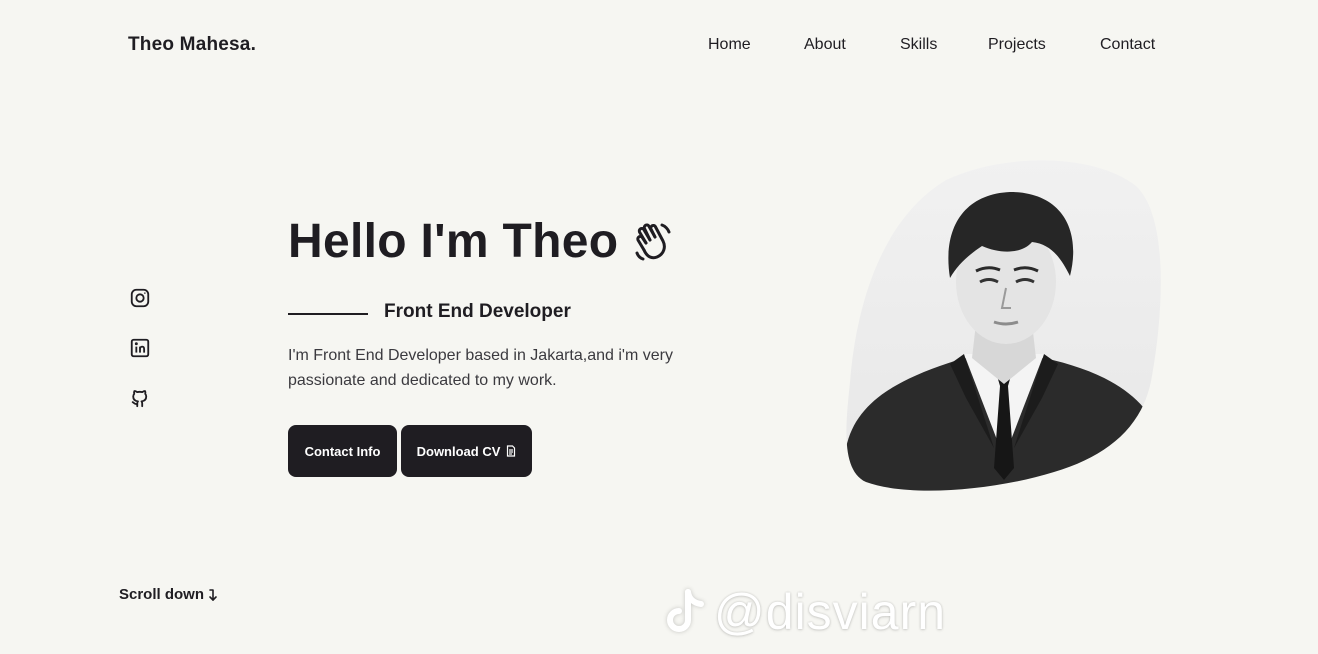 Image resolution: width=1318 pixels, height=654 pixels. Describe the element at coordinates (162, 594) in the screenshot. I see `scroll-down-label: Scroll down` at that location.